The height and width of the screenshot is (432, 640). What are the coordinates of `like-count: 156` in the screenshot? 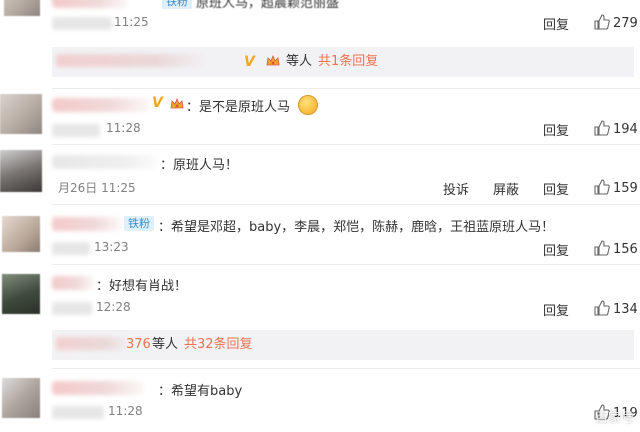 It's located at (625, 249).